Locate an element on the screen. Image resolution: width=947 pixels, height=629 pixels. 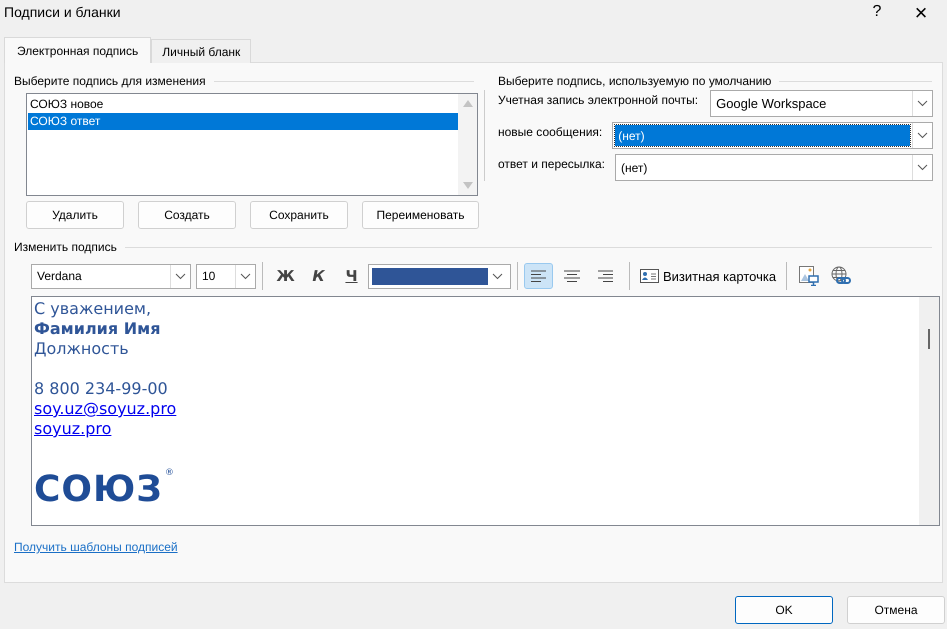
tab: Личный бланк is located at coordinates (201, 51).